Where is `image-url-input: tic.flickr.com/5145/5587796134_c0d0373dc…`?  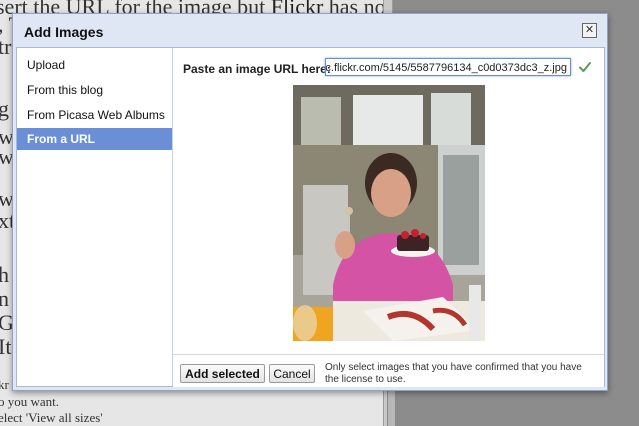
image-url-input: tic.flickr.com/5145/5587796134_c0d0373dc… is located at coordinates (448, 67).